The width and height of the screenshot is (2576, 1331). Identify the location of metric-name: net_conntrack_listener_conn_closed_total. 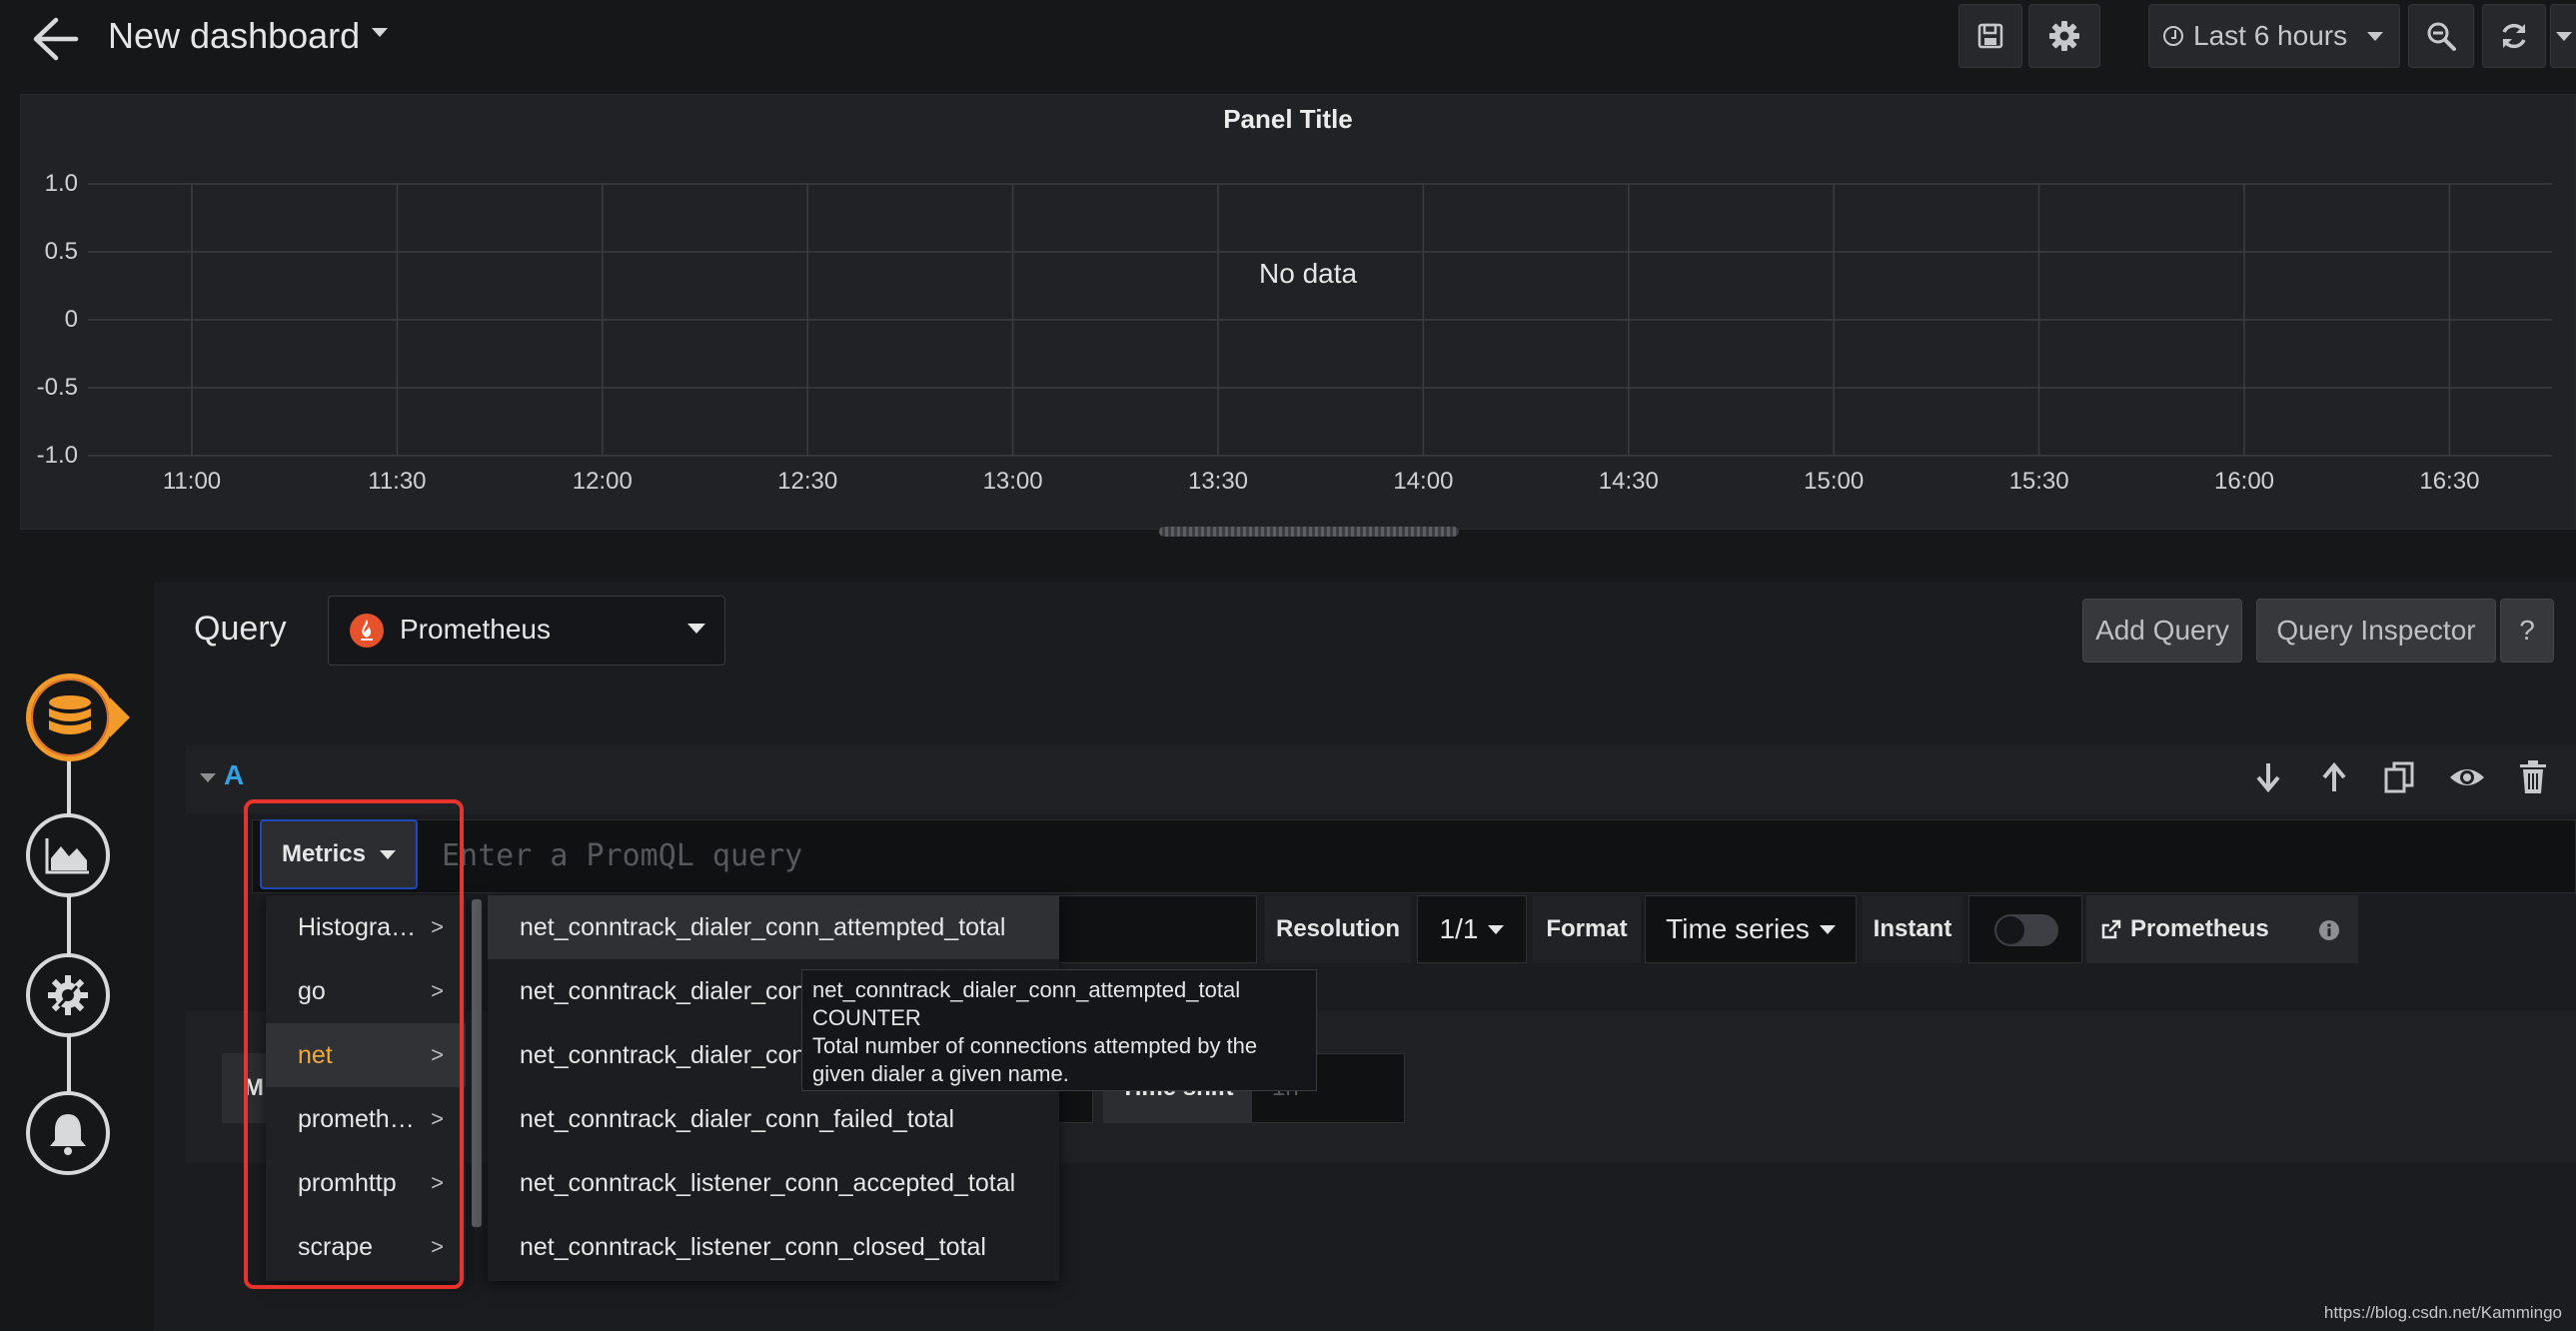
(753, 1246).